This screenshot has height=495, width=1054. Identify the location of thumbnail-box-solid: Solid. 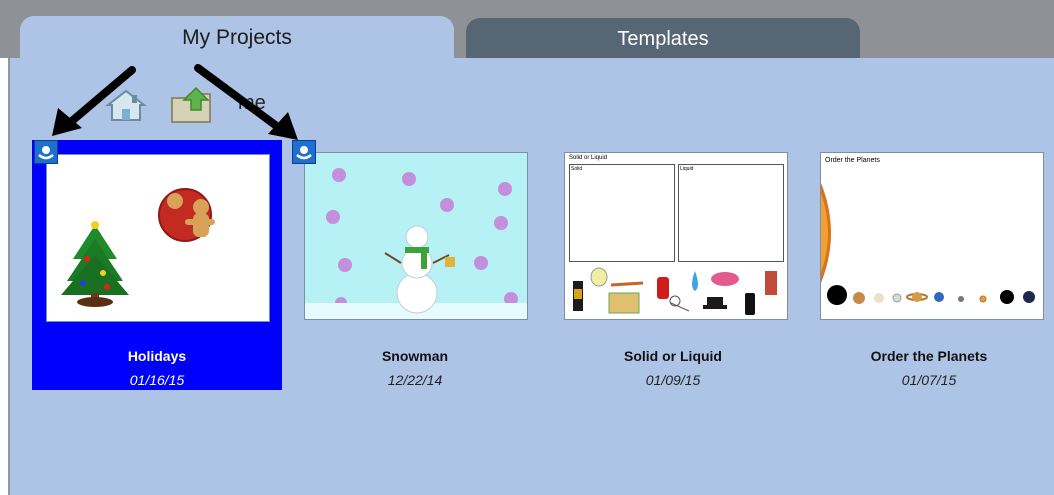
(622, 213).